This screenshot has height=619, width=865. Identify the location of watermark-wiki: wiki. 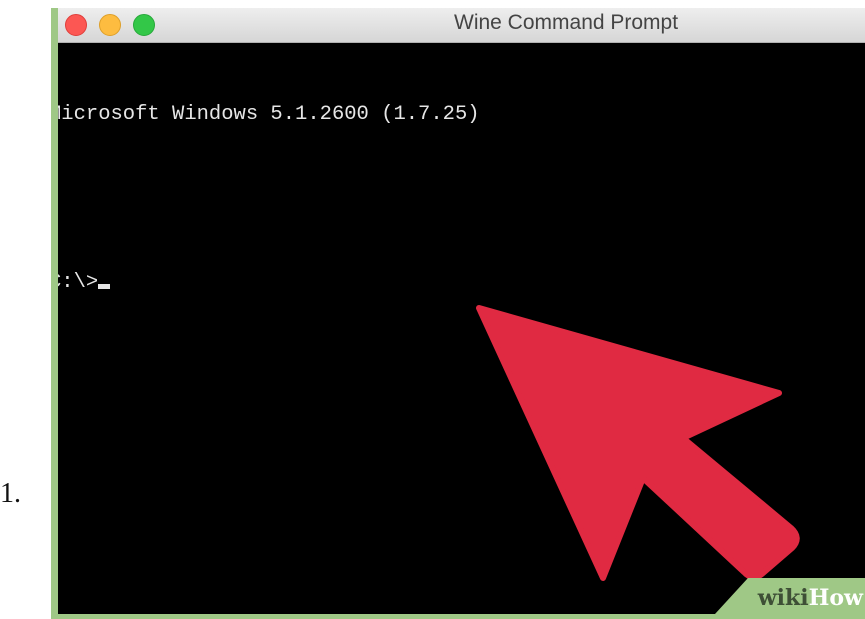
(783, 598).